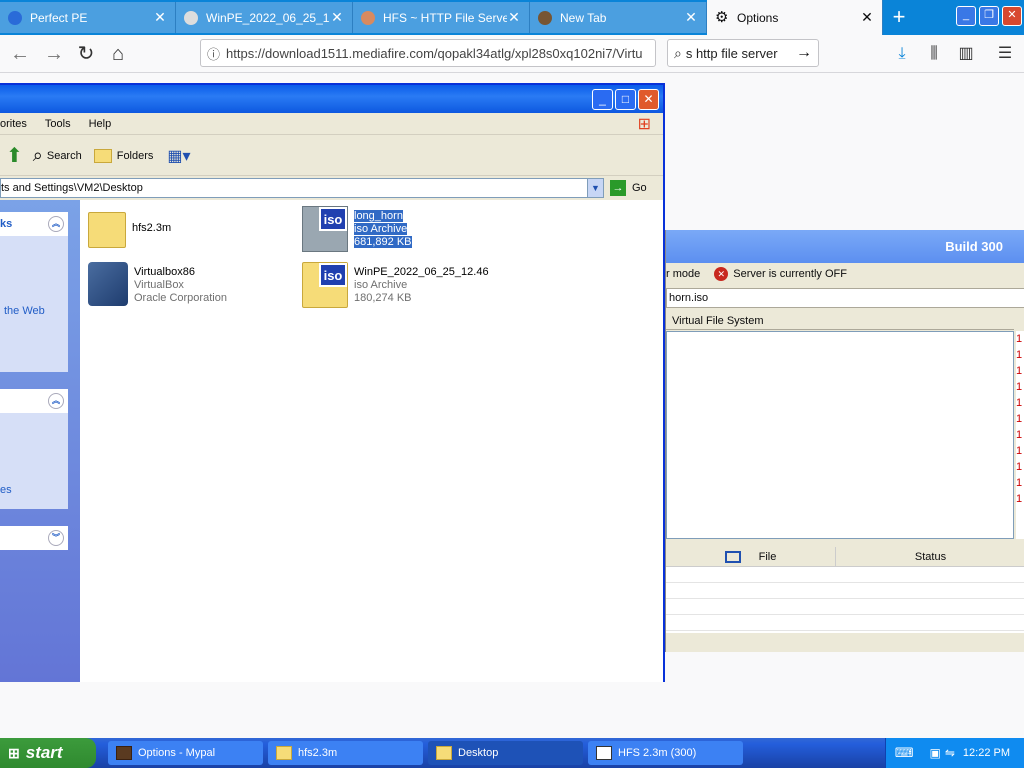 The width and height of the screenshot is (1024, 768). What do you see at coordinates (6, 224) in the screenshot?
I see `task-panel-title: ks` at bounding box center [6, 224].